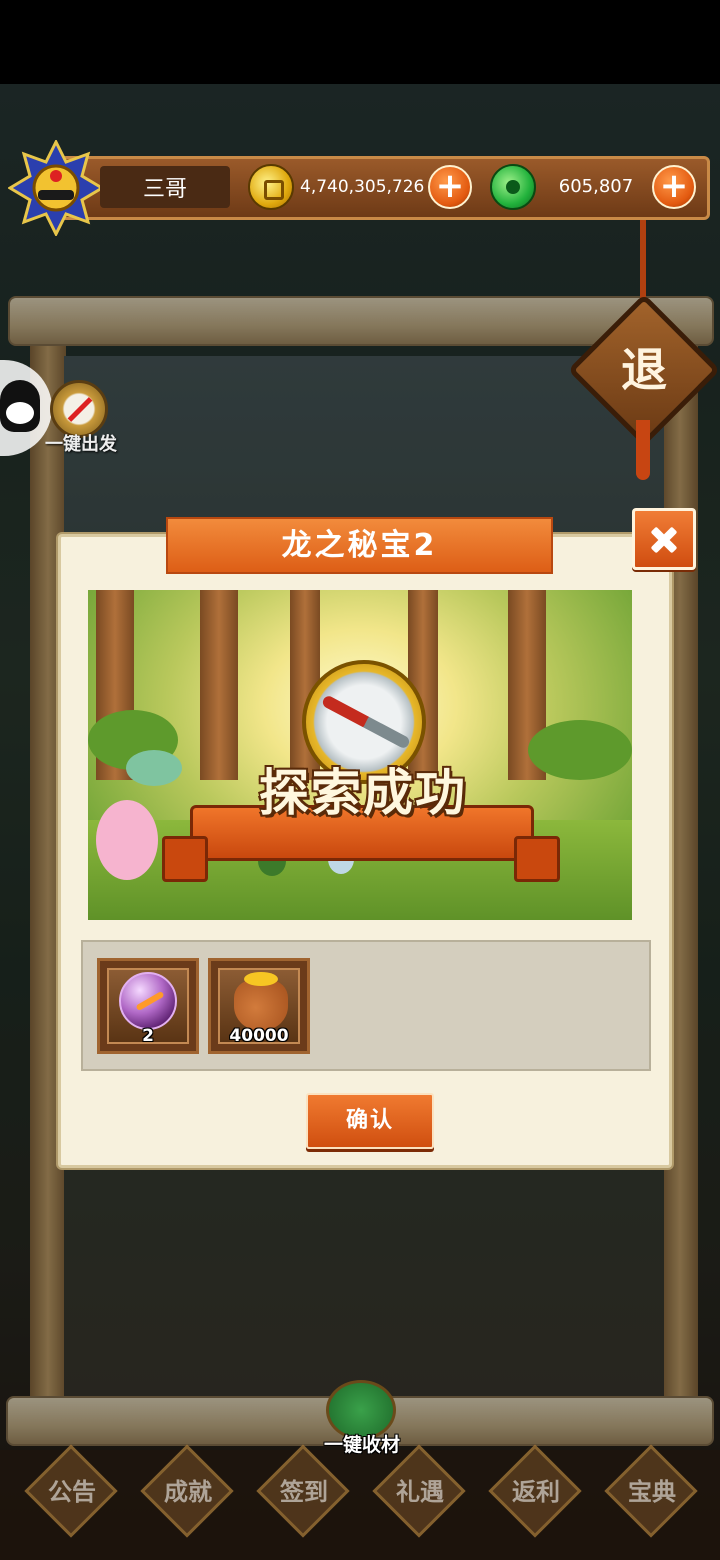  I want to click on nav-gift: 礼遇, so click(420, 1491).